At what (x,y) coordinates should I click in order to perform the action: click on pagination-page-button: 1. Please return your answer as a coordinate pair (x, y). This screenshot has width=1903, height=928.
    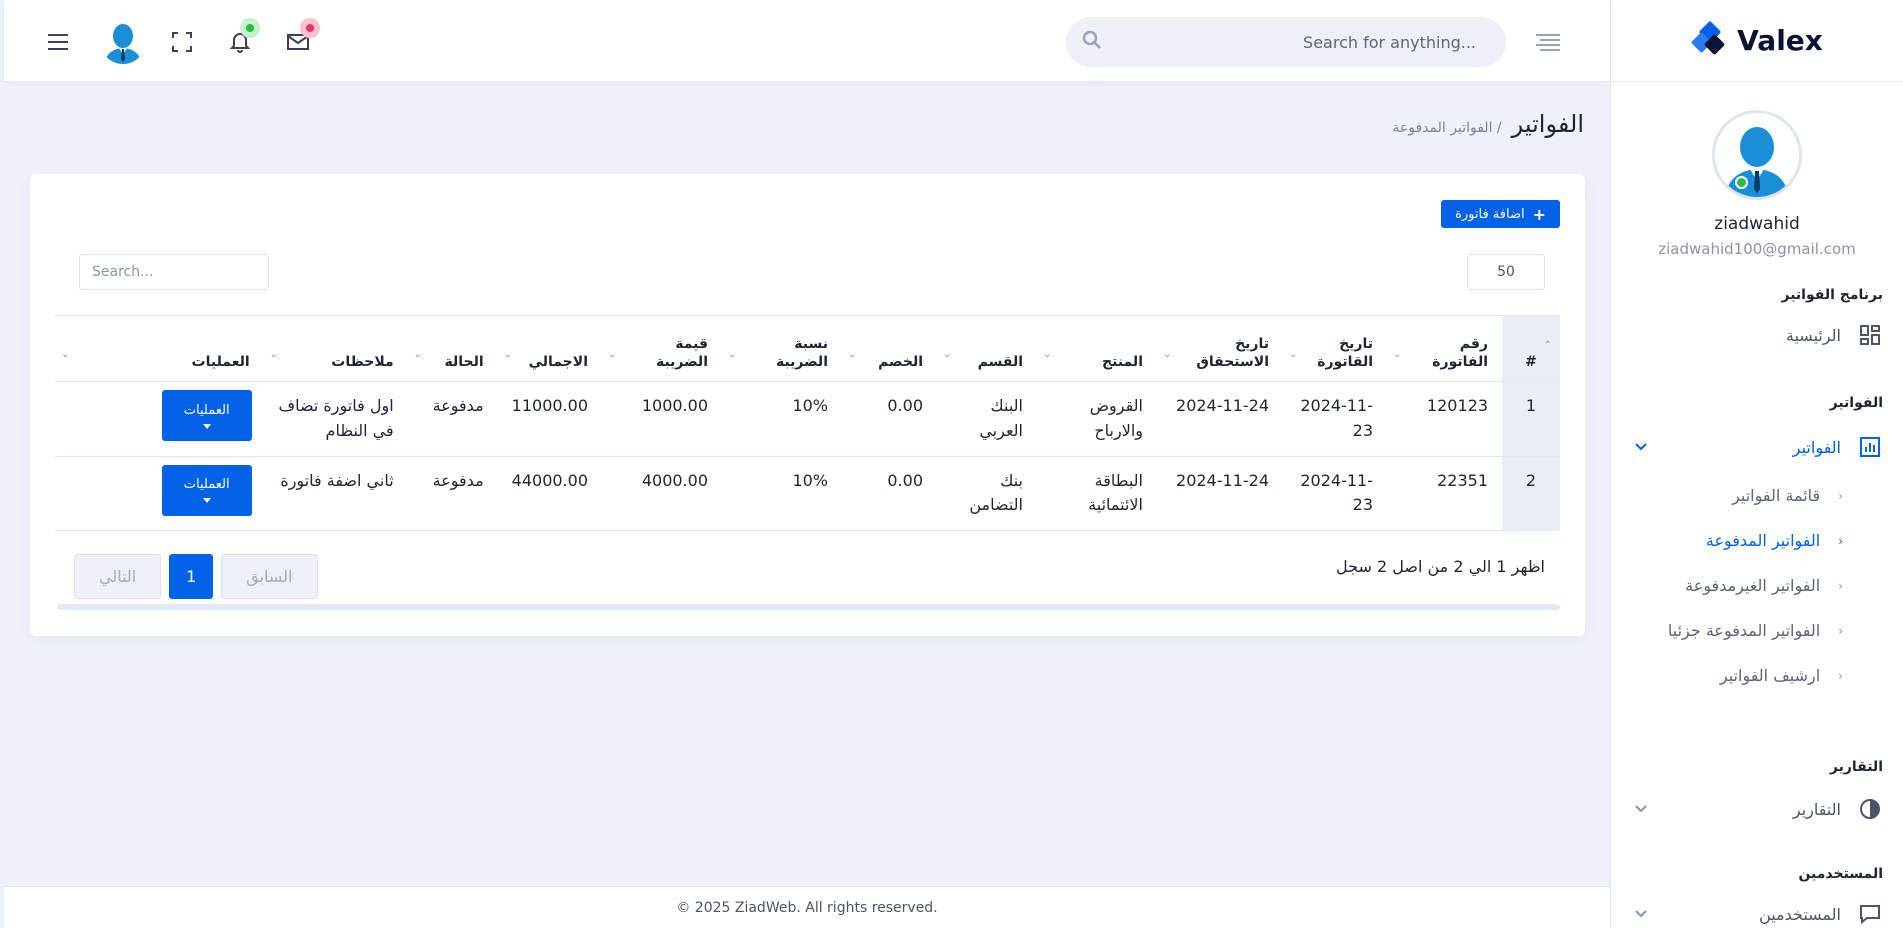
    Looking at the image, I should click on (191, 576).